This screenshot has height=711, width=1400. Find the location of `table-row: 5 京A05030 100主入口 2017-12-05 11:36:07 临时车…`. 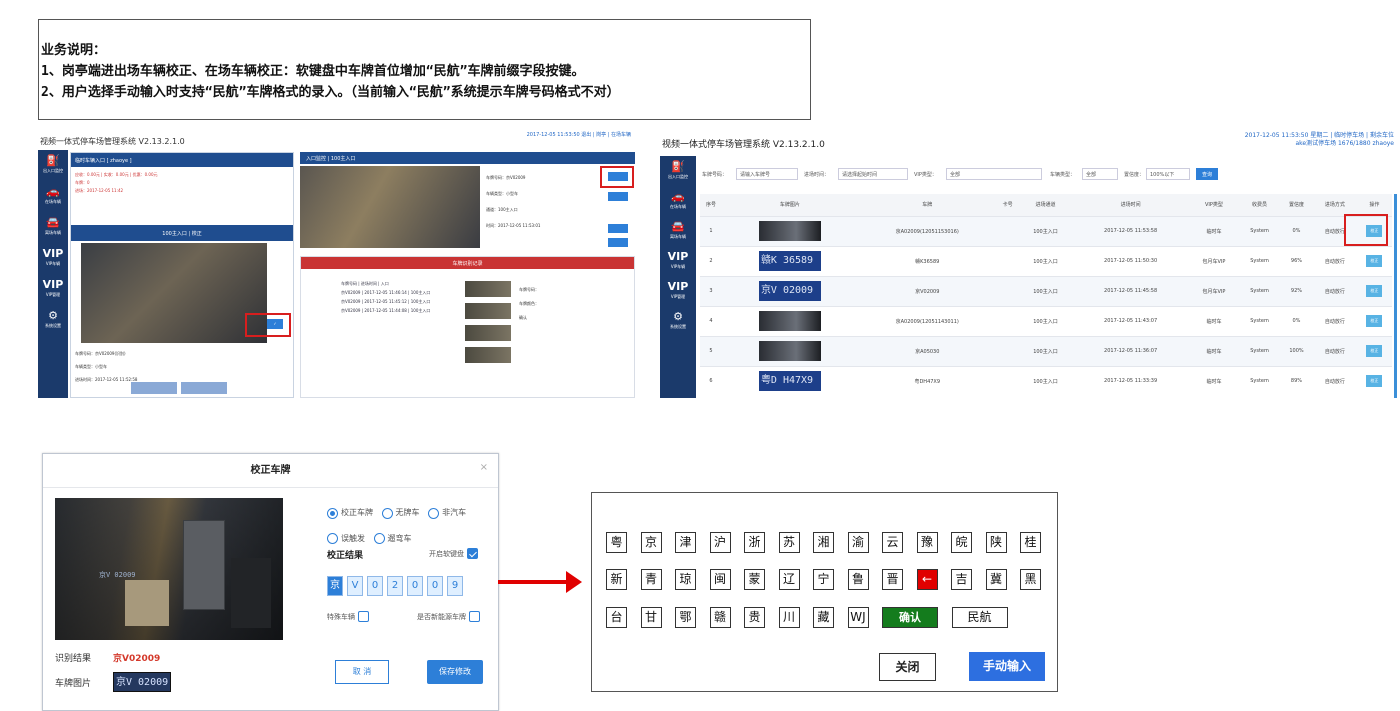

table-row: 5 京A05030 100主入口 2017-12-05 11:36:07 临时车… is located at coordinates (1046, 350).